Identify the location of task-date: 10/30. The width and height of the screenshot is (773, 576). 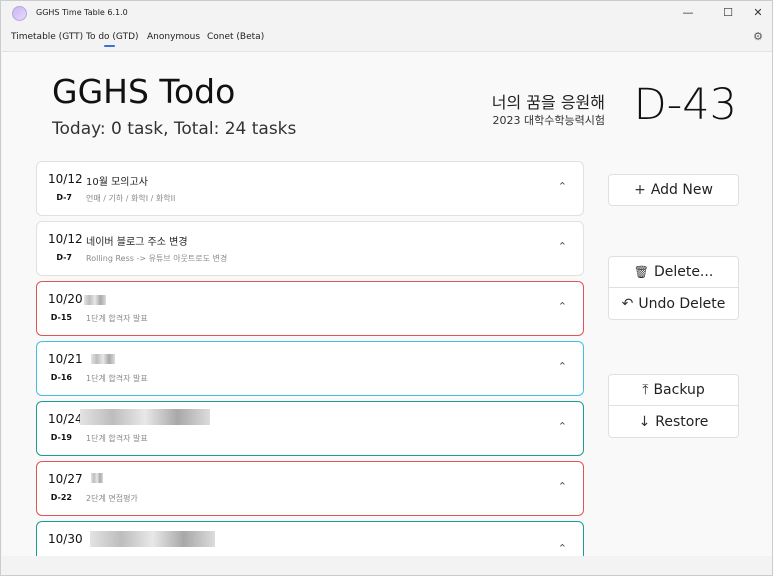
(65, 539).